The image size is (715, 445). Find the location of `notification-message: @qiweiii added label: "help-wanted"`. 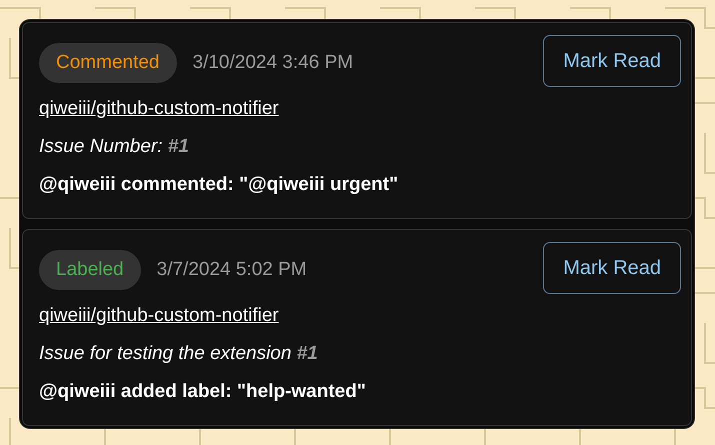

notification-message: @qiweiii added label: "help-wanted" is located at coordinates (202, 392).